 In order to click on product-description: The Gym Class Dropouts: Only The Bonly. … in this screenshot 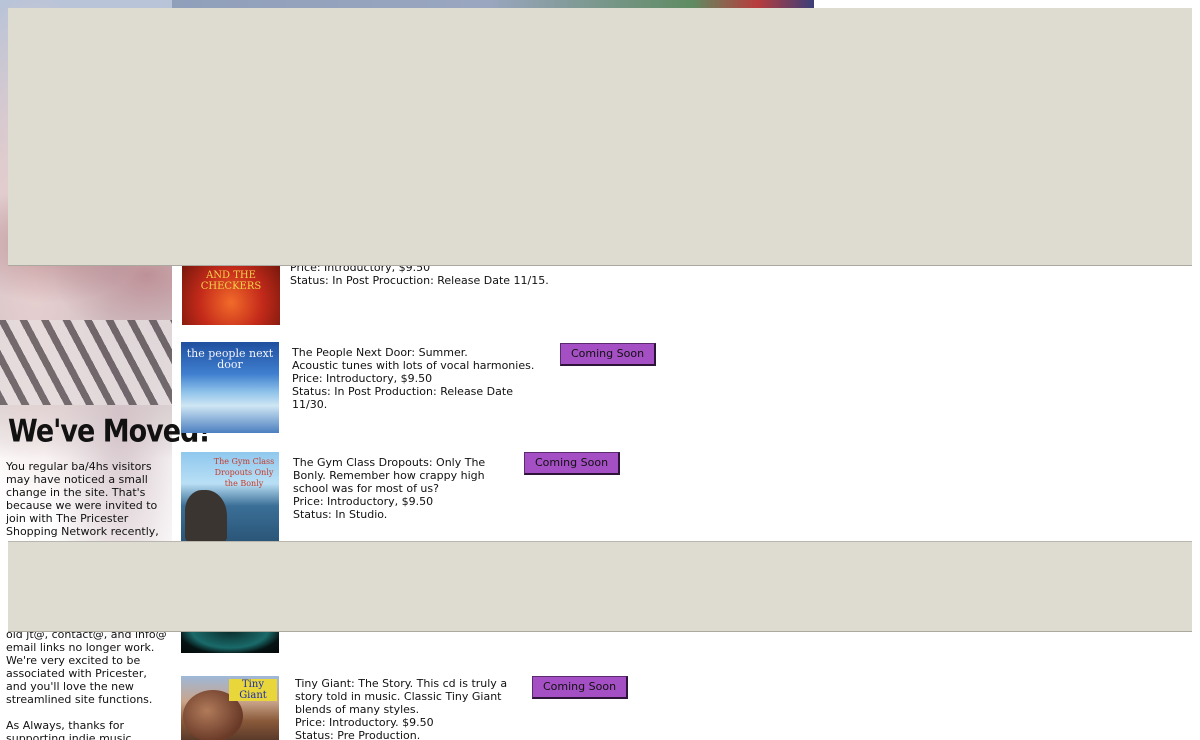, I will do `click(403, 488)`.